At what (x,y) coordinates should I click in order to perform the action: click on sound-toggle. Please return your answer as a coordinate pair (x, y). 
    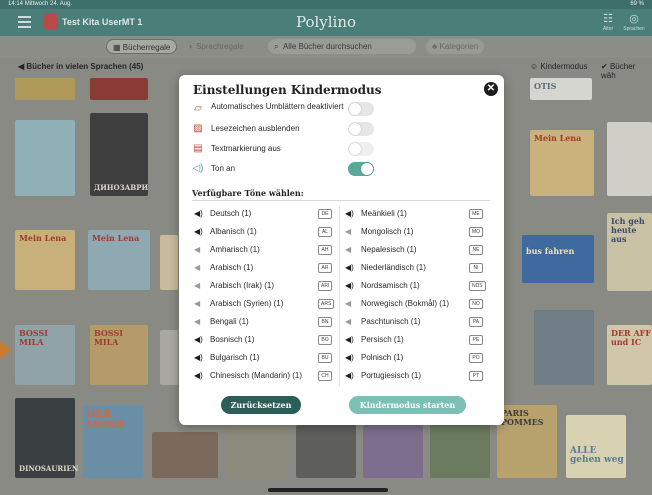
    Looking at the image, I should click on (361, 169).